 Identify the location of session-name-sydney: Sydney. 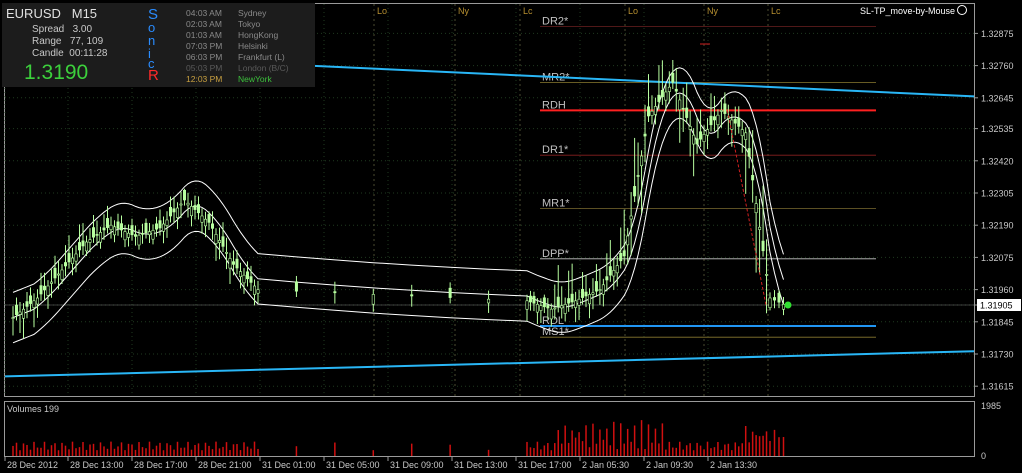
(252, 13).